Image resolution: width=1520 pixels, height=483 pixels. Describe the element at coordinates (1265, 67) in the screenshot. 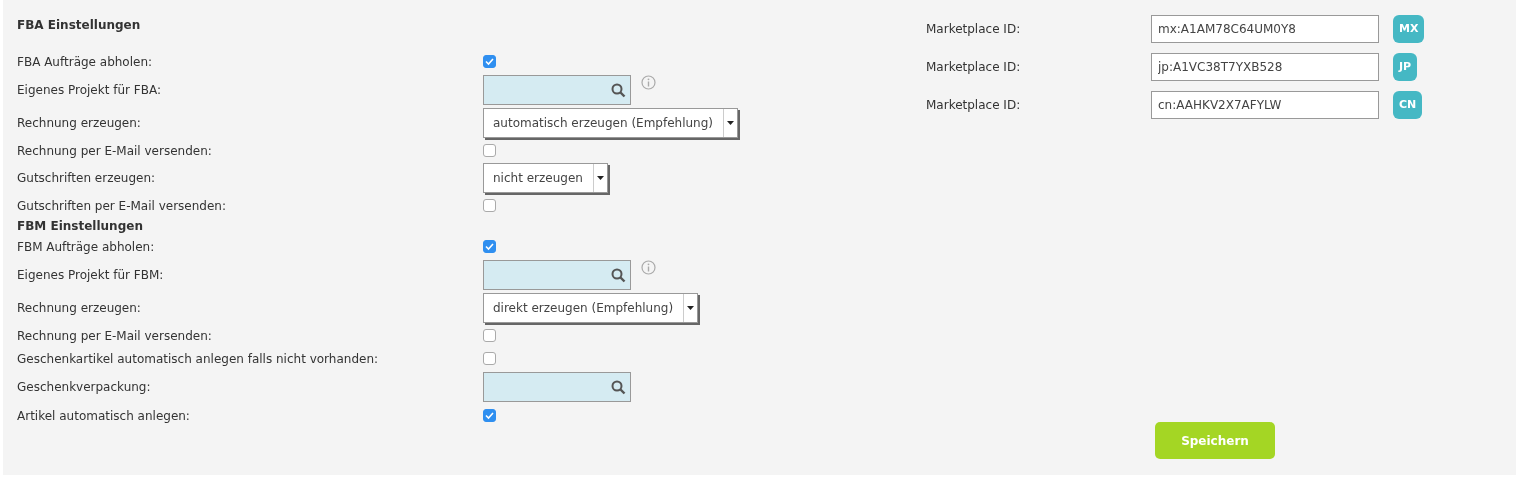

I see `marketplace-id-field: jp:A1VC38T7YXB528` at that location.